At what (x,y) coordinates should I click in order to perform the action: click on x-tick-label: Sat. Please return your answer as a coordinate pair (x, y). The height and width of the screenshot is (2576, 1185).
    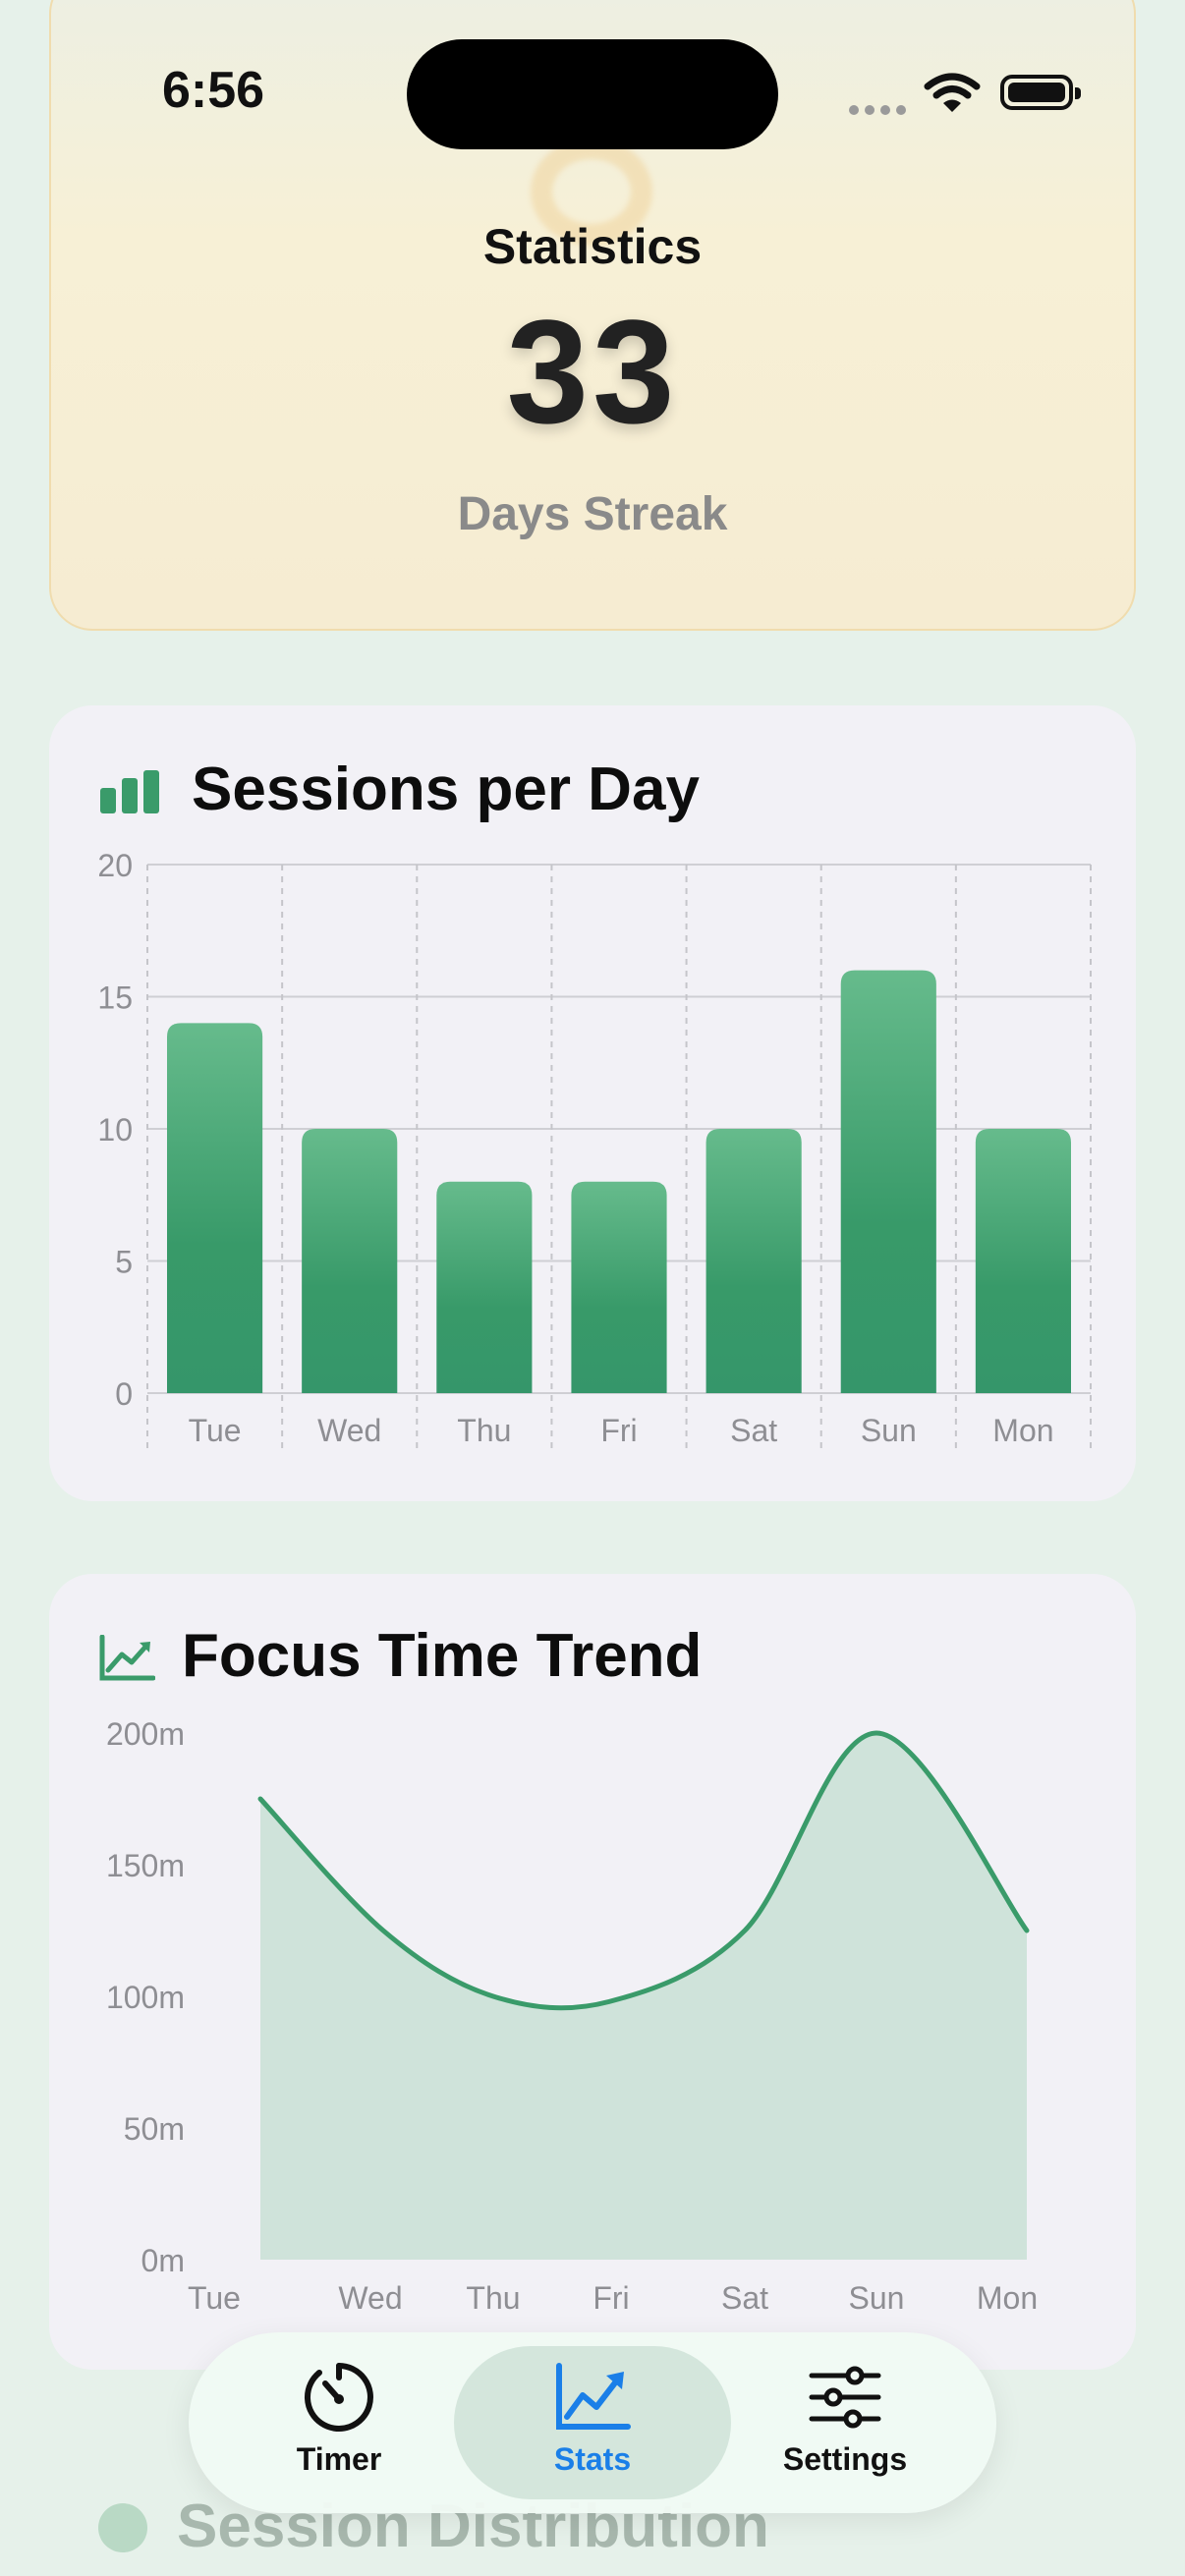
    Looking at the image, I should click on (745, 2298).